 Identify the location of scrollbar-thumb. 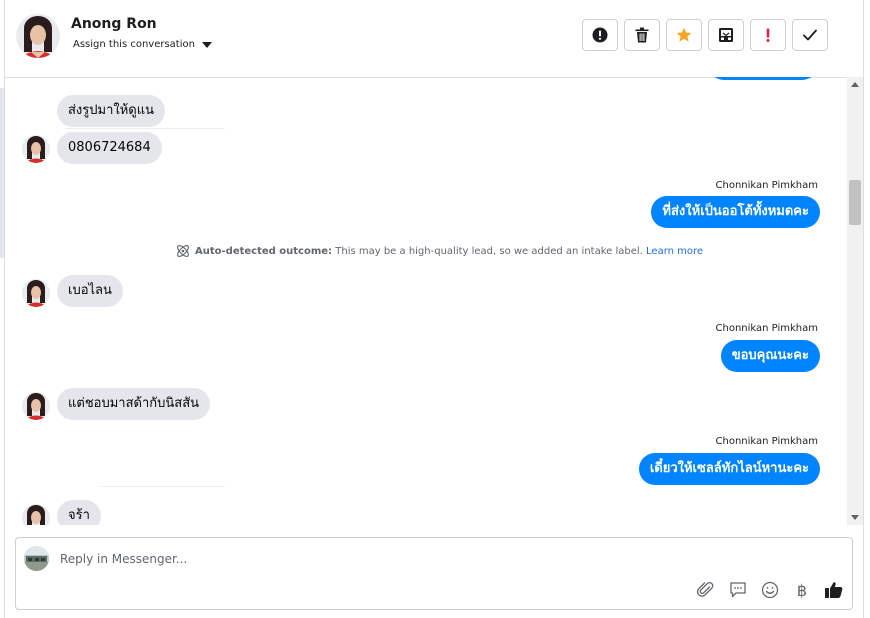
(855, 202).